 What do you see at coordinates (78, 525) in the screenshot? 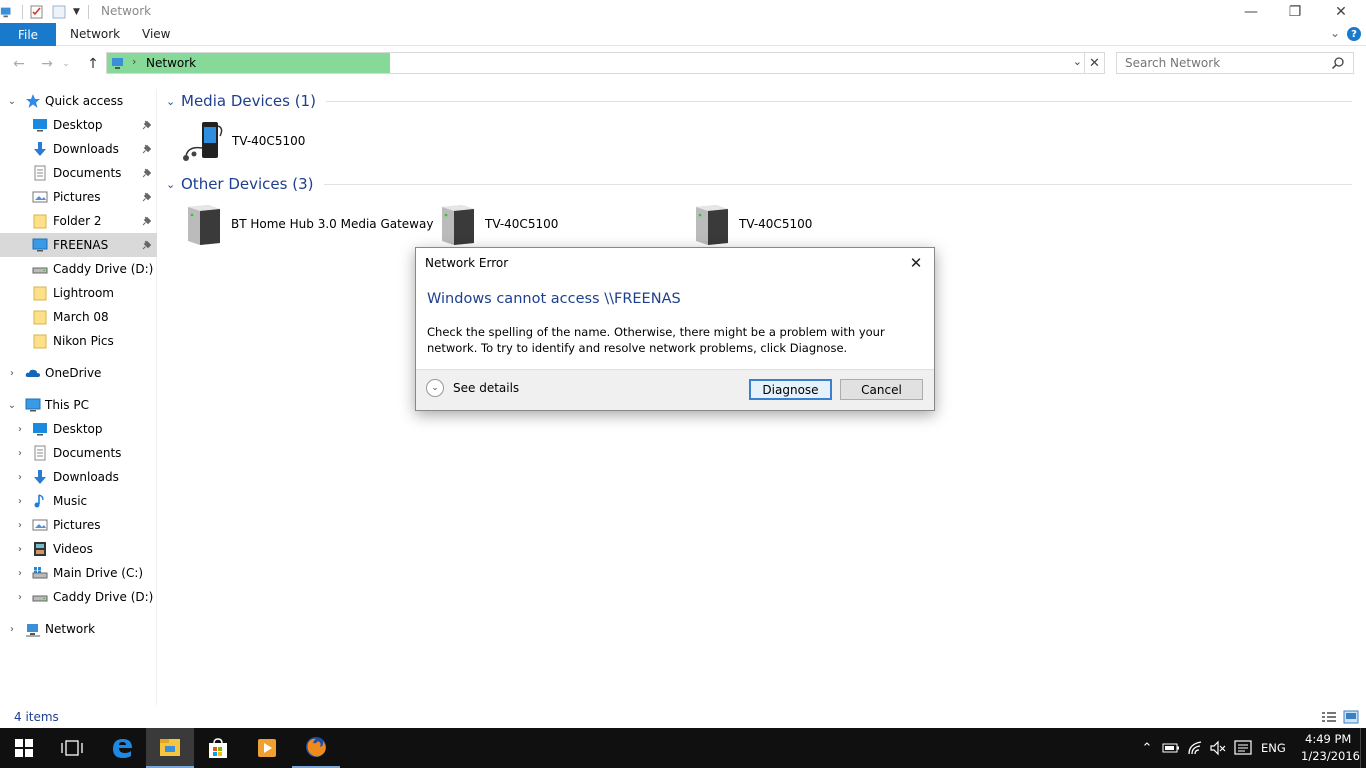
I see `sidebar-item-pc-pictures: › Pictures` at bounding box center [78, 525].